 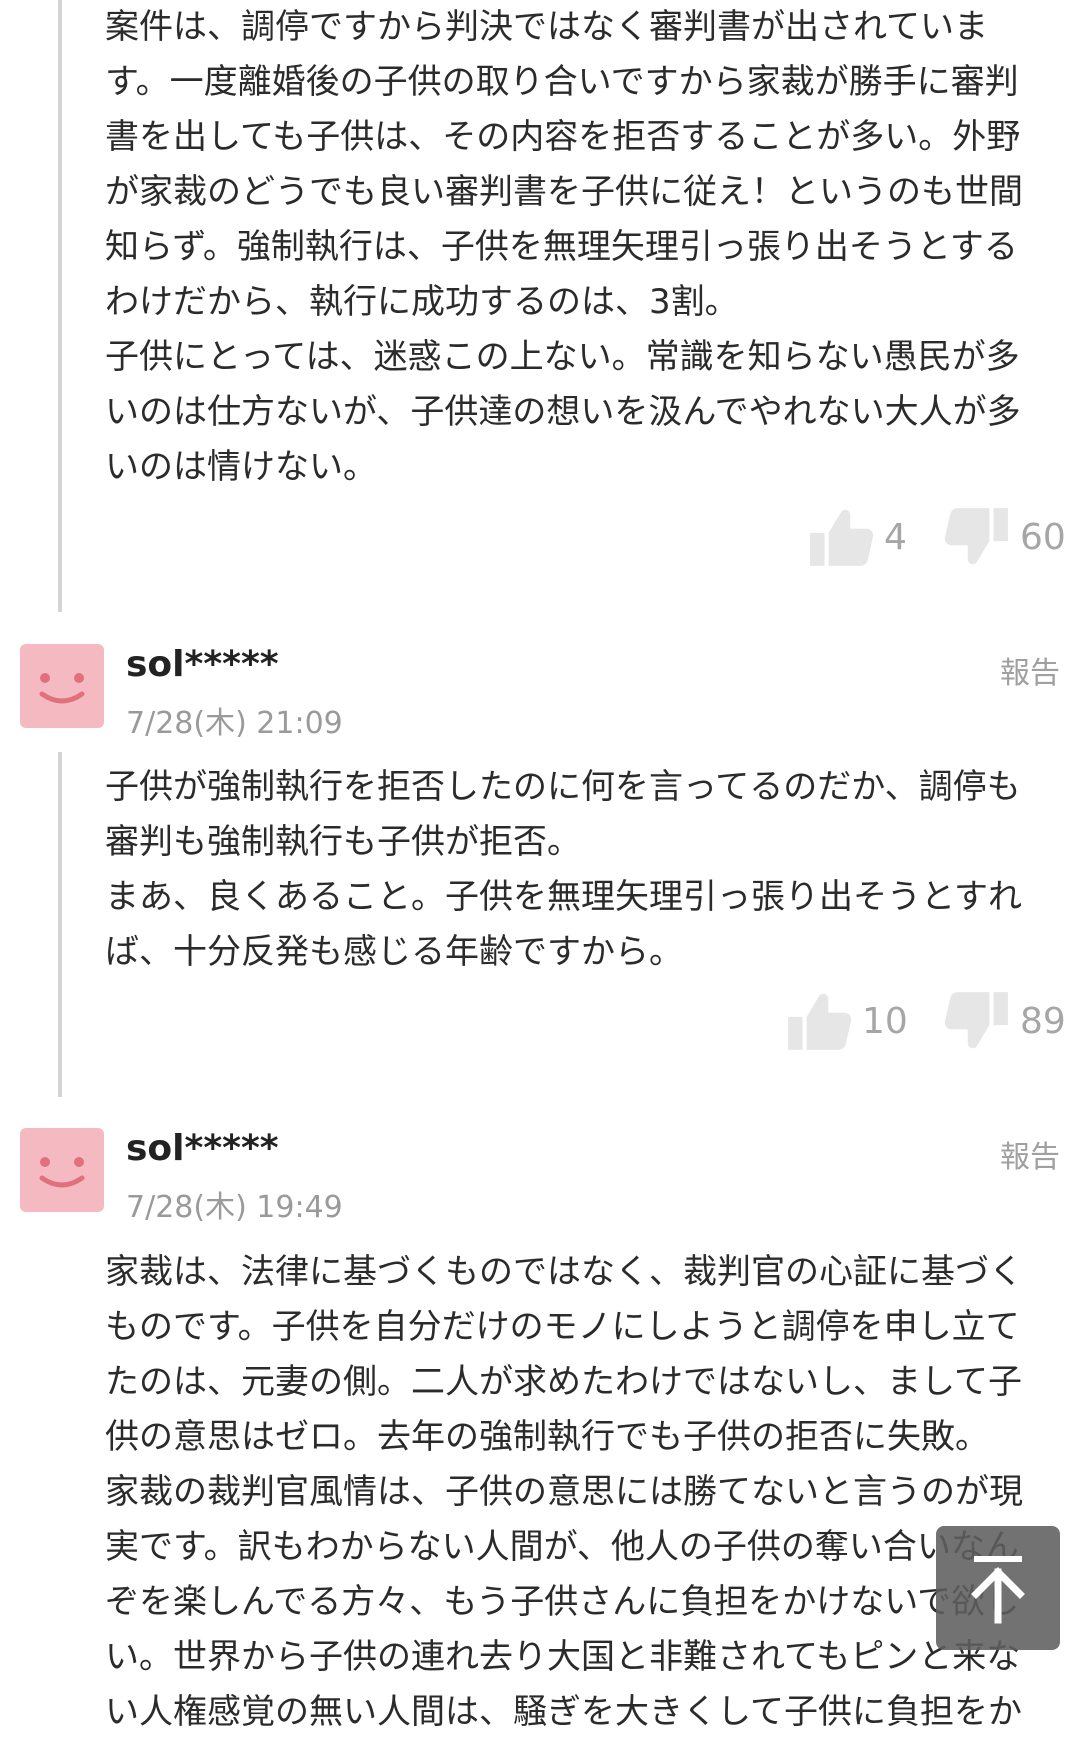 What do you see at coordinates (885, 1021) in the screenshot?
I see `like-count: 10` at bounding box center [885, 1021].